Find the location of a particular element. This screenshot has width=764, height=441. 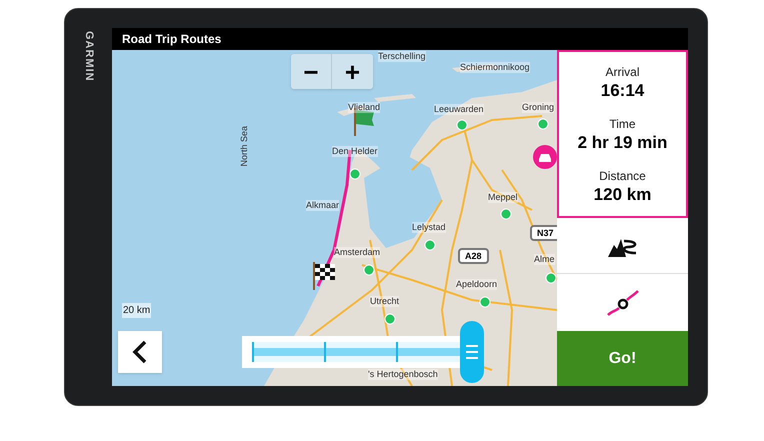

back-button is located at coordinates (140, 352).